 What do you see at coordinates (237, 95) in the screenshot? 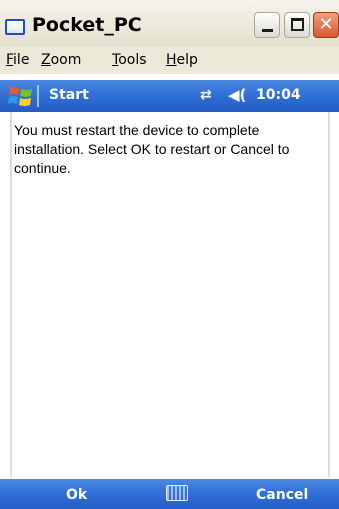
I see `volume-icon: ◀(` at bounding box center [237, 95].